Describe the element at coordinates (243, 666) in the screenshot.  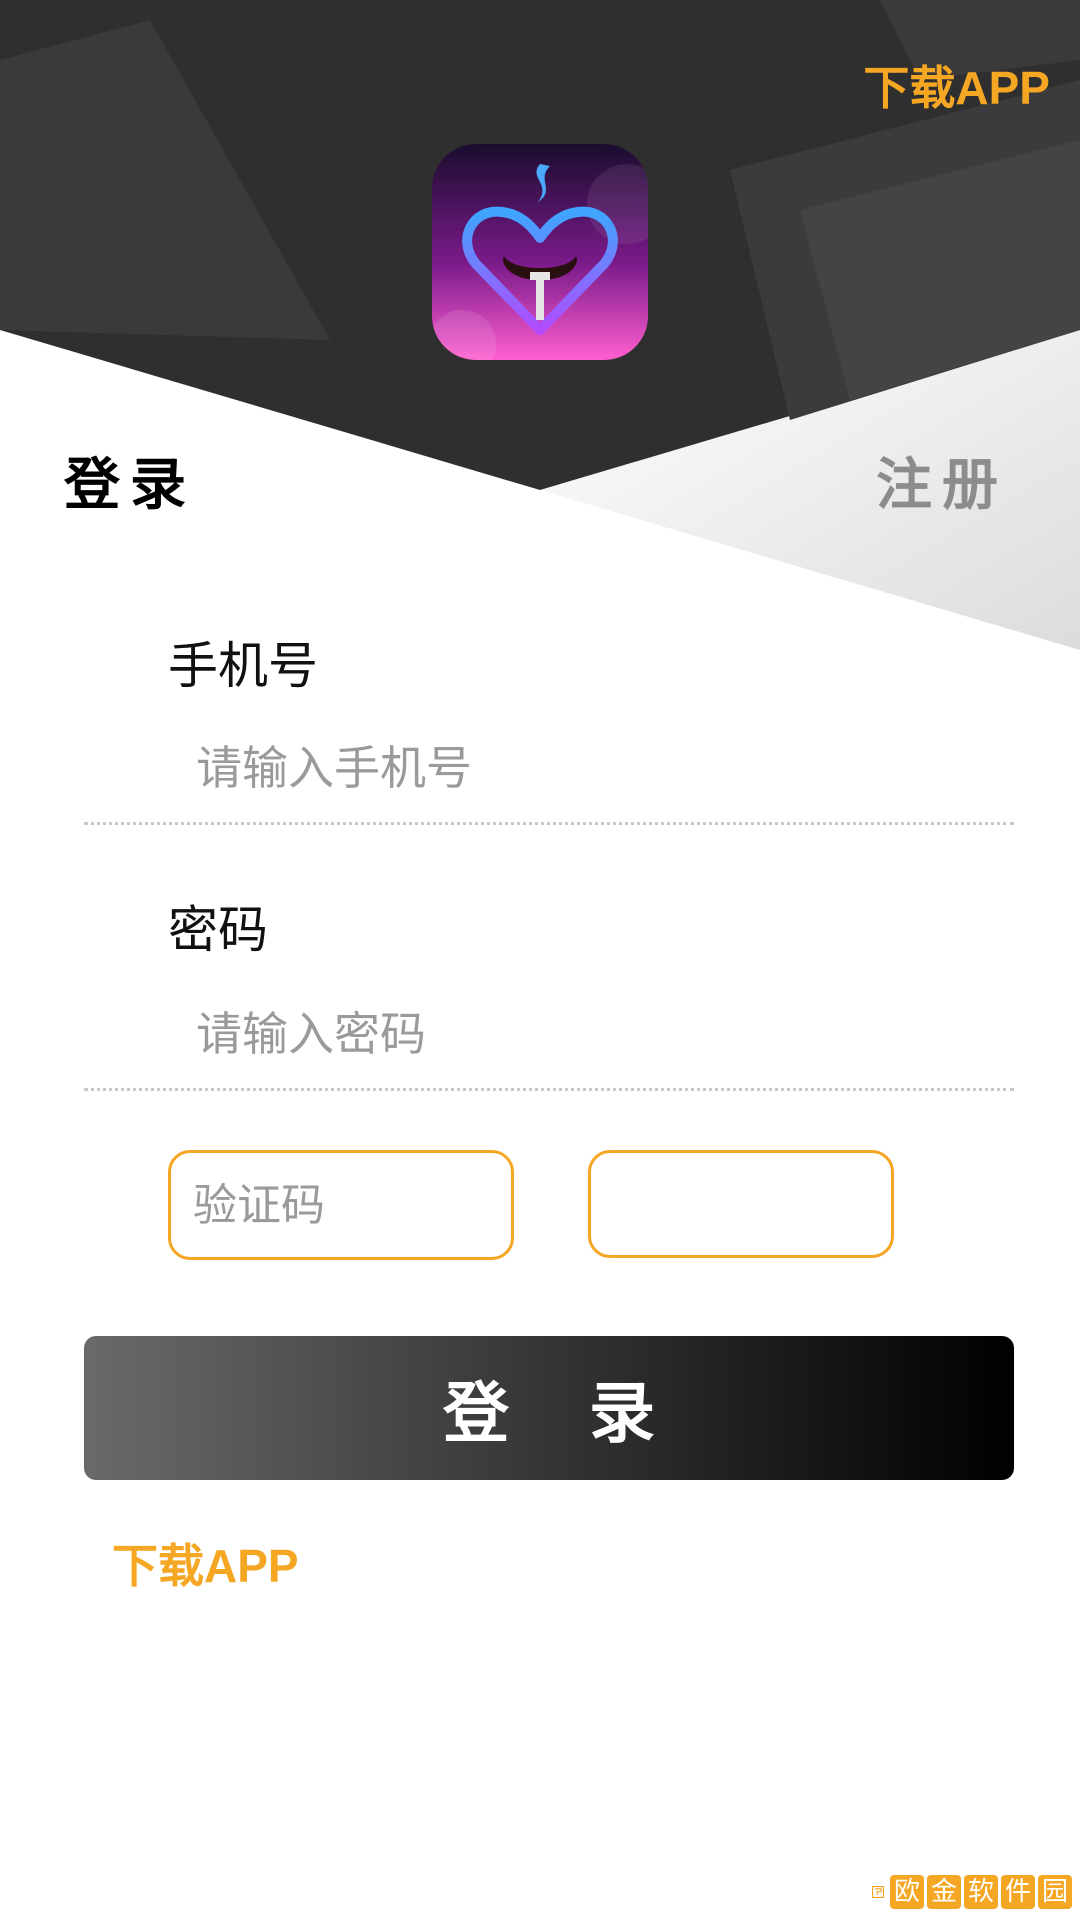
I see `phone-label: 手机号` at that location.